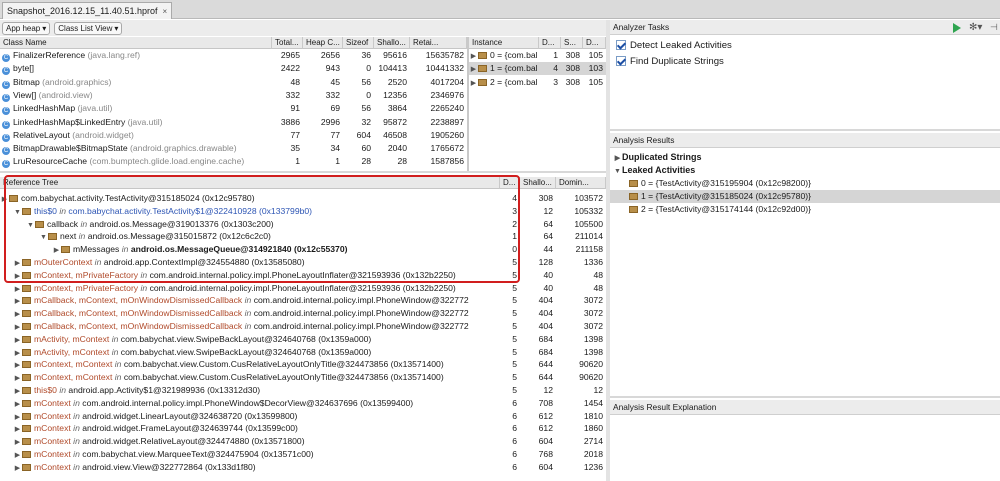  Describe the element at coordinates (447, 161) in the screenshot. I see `class-retained-cell: 1587856` at that location.